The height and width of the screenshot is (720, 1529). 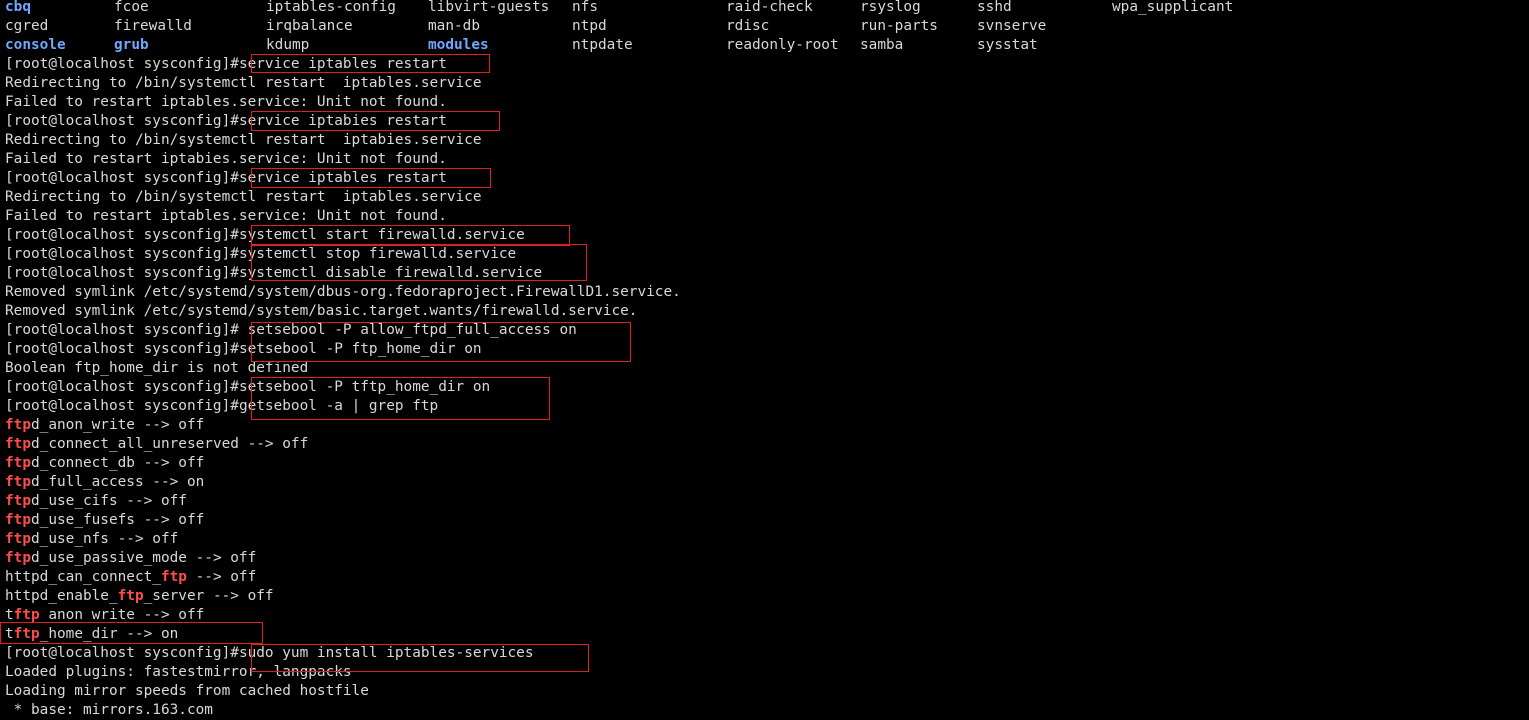 What do you see at coordinates (208, 596) in the screenshot?
I see `grep-post: _server --> off` at bounding box center [208, 596].